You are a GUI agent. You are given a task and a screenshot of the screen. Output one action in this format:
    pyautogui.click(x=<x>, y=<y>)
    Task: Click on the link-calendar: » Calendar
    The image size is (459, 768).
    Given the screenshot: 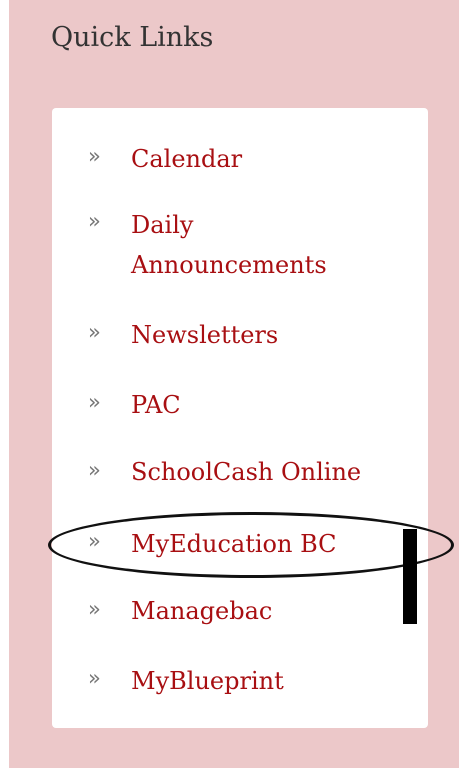 What is the action you would take?
    pyautogui.click(x=240, y=160)
    